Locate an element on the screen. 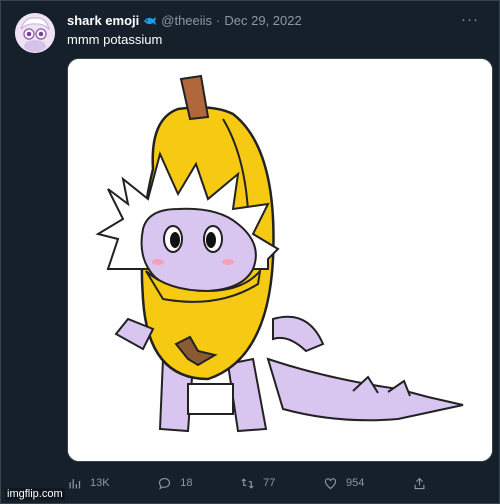  retweet-count: 77 is located at coordinates (269, 483).